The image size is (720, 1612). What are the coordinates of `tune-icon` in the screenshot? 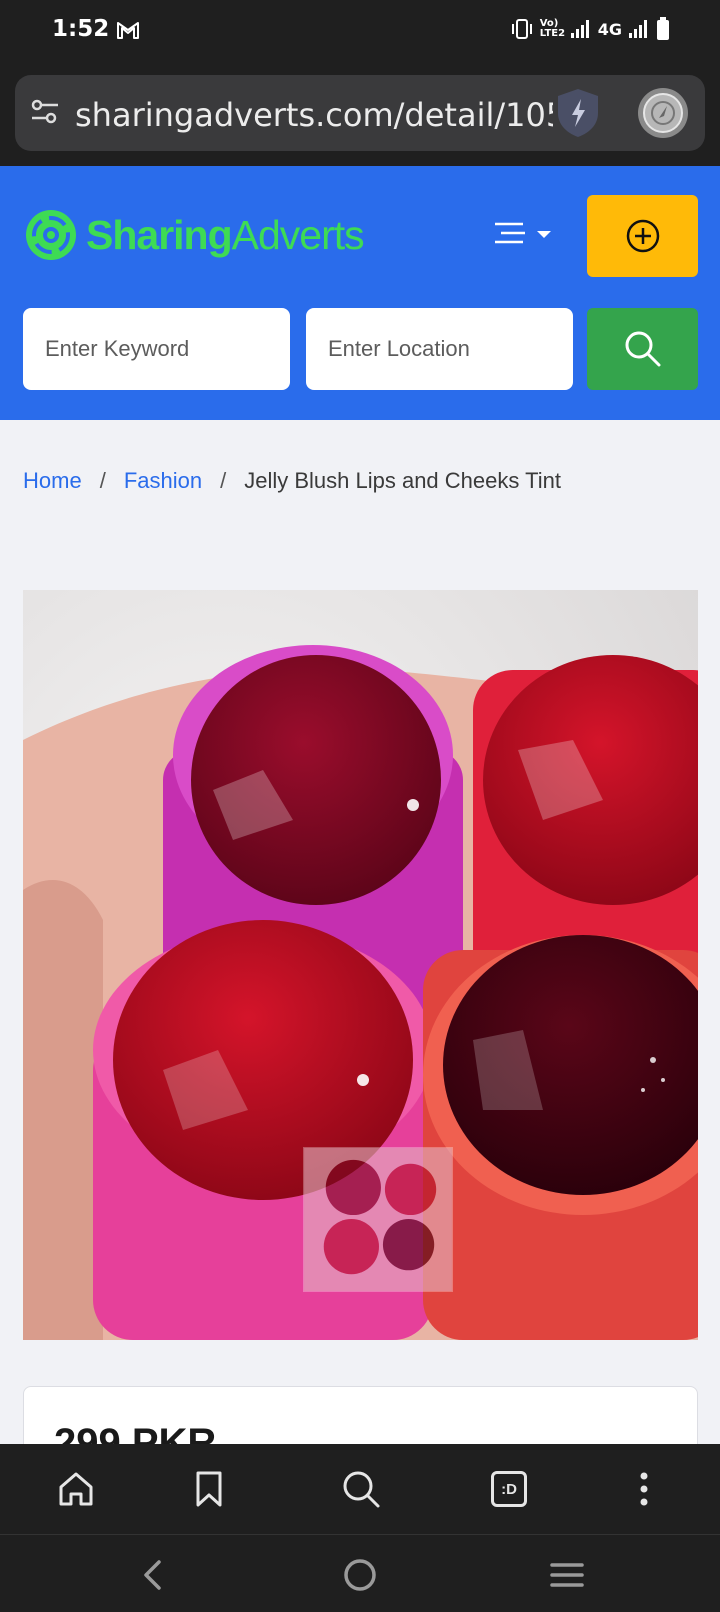 It's located at (45, 112).